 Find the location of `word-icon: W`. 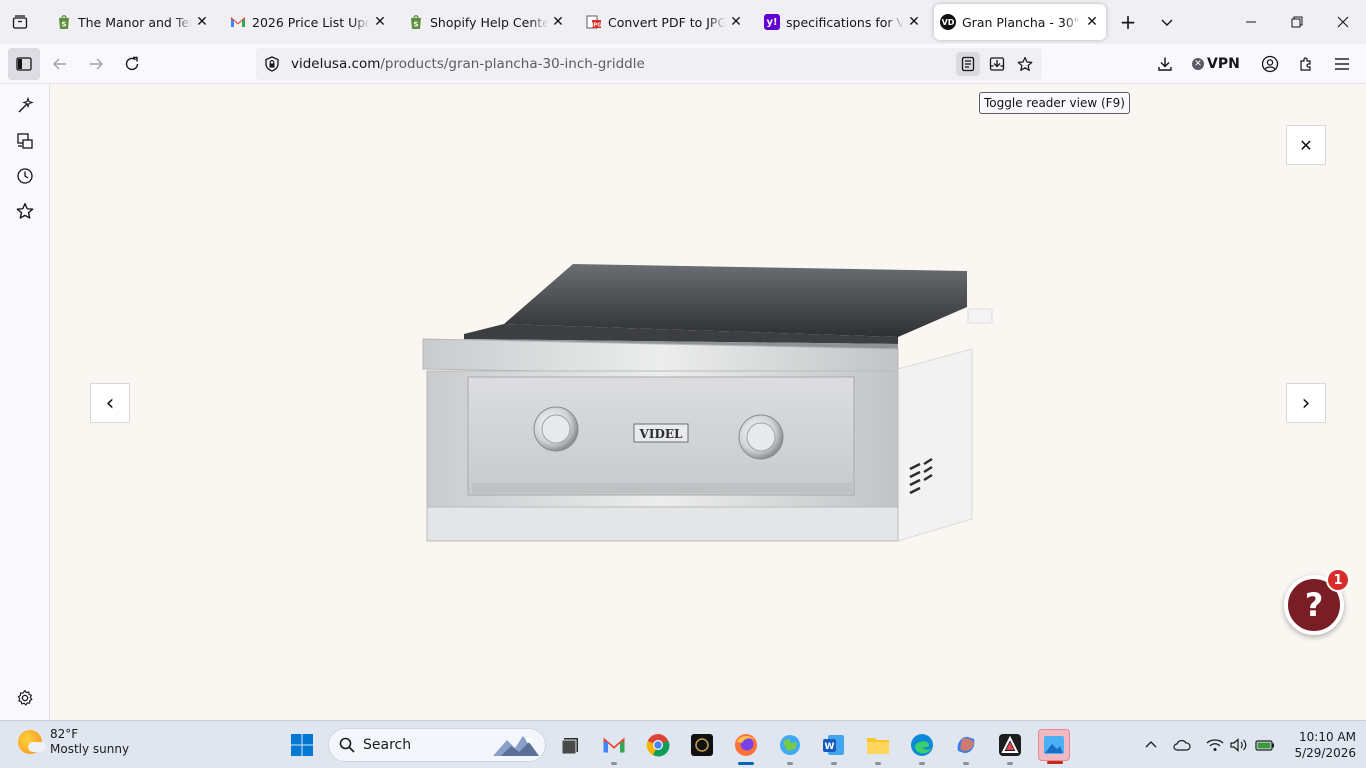

word-icon: W is located at coordinates (834, 747).